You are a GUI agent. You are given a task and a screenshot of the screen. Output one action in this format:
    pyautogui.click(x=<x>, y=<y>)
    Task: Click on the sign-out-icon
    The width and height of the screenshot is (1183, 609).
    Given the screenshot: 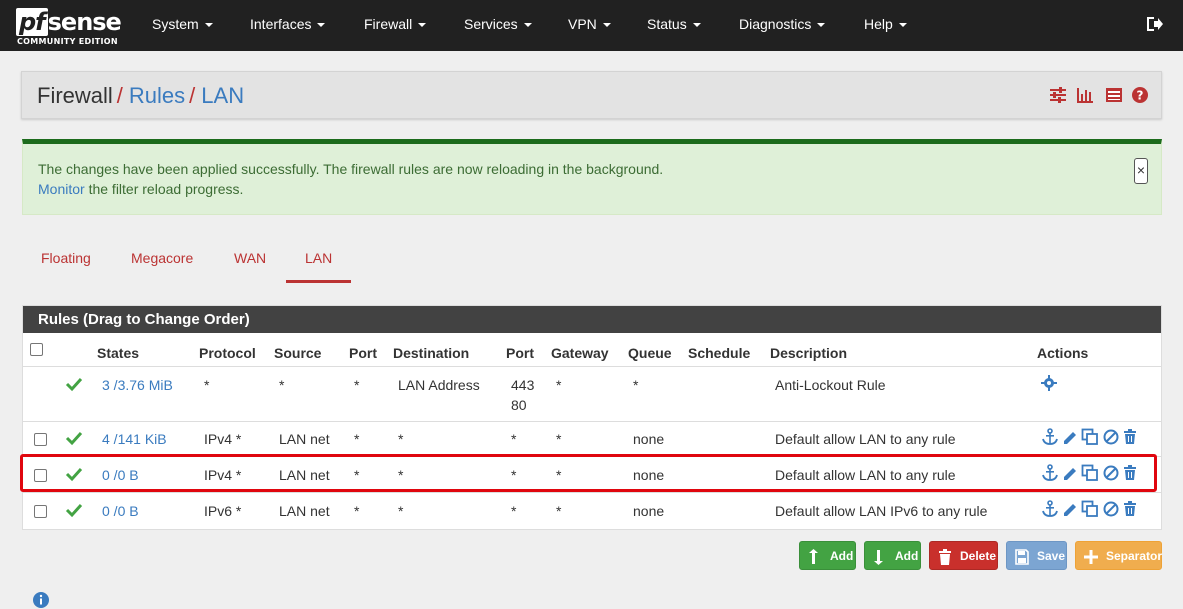 What is the action you would take?
    pyautogui.click(x=1154, y=24)
    